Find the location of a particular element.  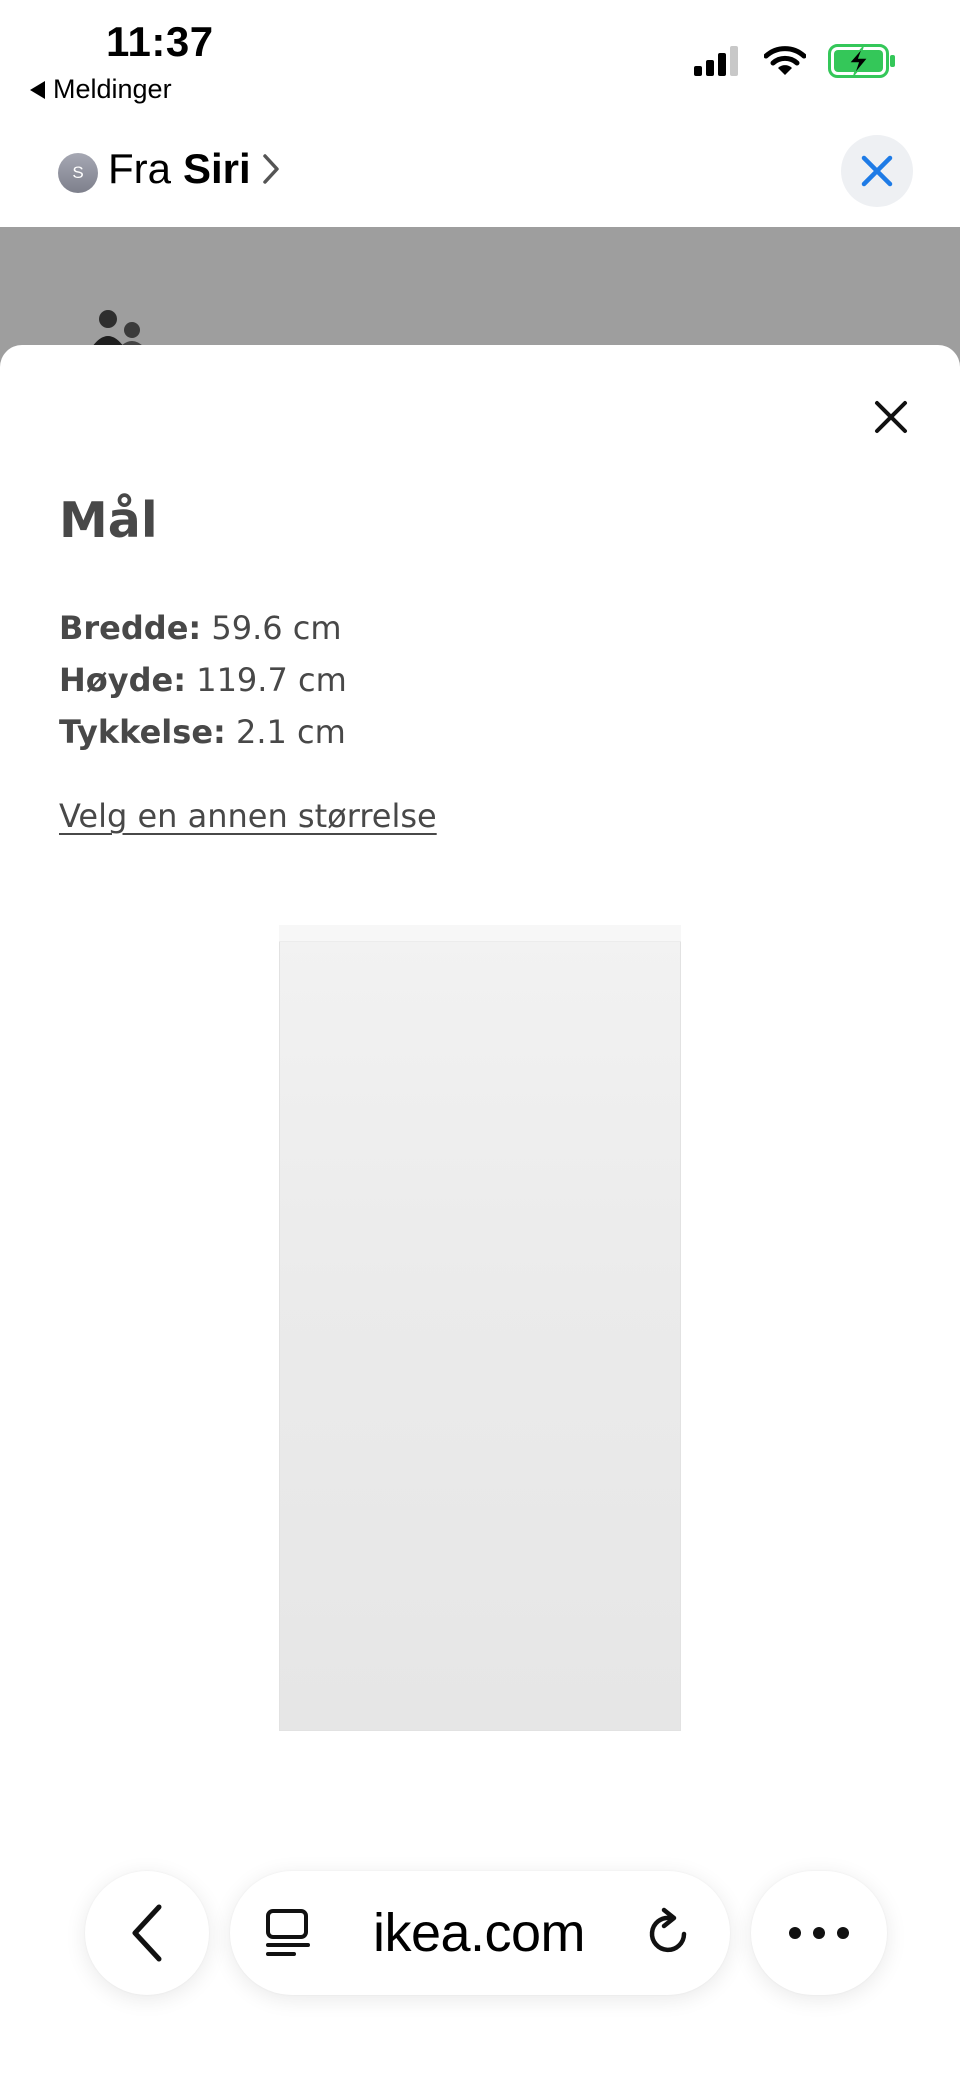

status-bar: 11:37 Meldinger is located at coordinates (480, 57).